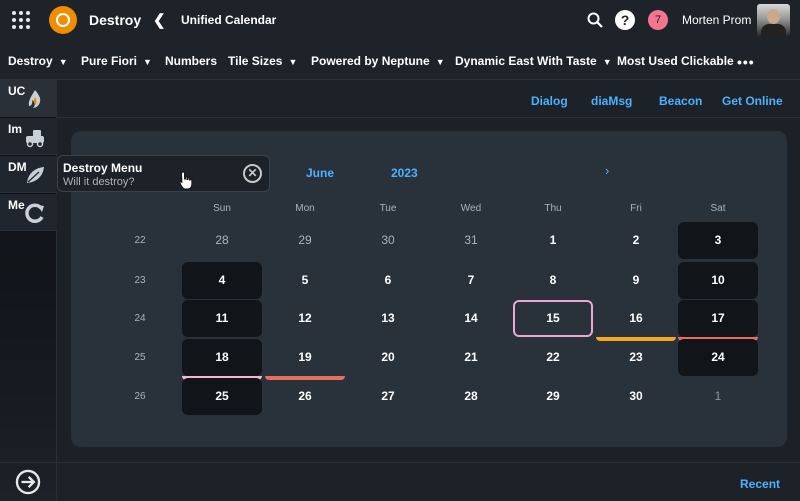  Describe the element at coordinates (718, 357) in the screenshot. I see `calendar-day: 24` at that location.